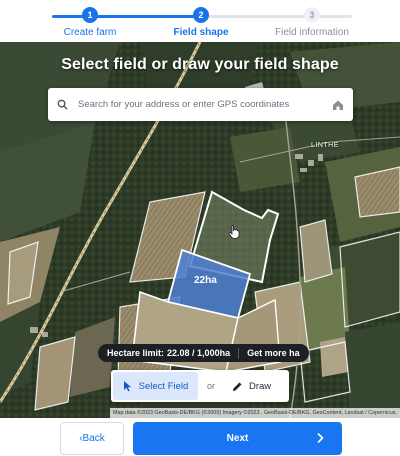  What do you see at coordinates (200, 64) in the screenshot?
I see `map-heading: Select field or draw your field shape` at bounding box center [200, 64].